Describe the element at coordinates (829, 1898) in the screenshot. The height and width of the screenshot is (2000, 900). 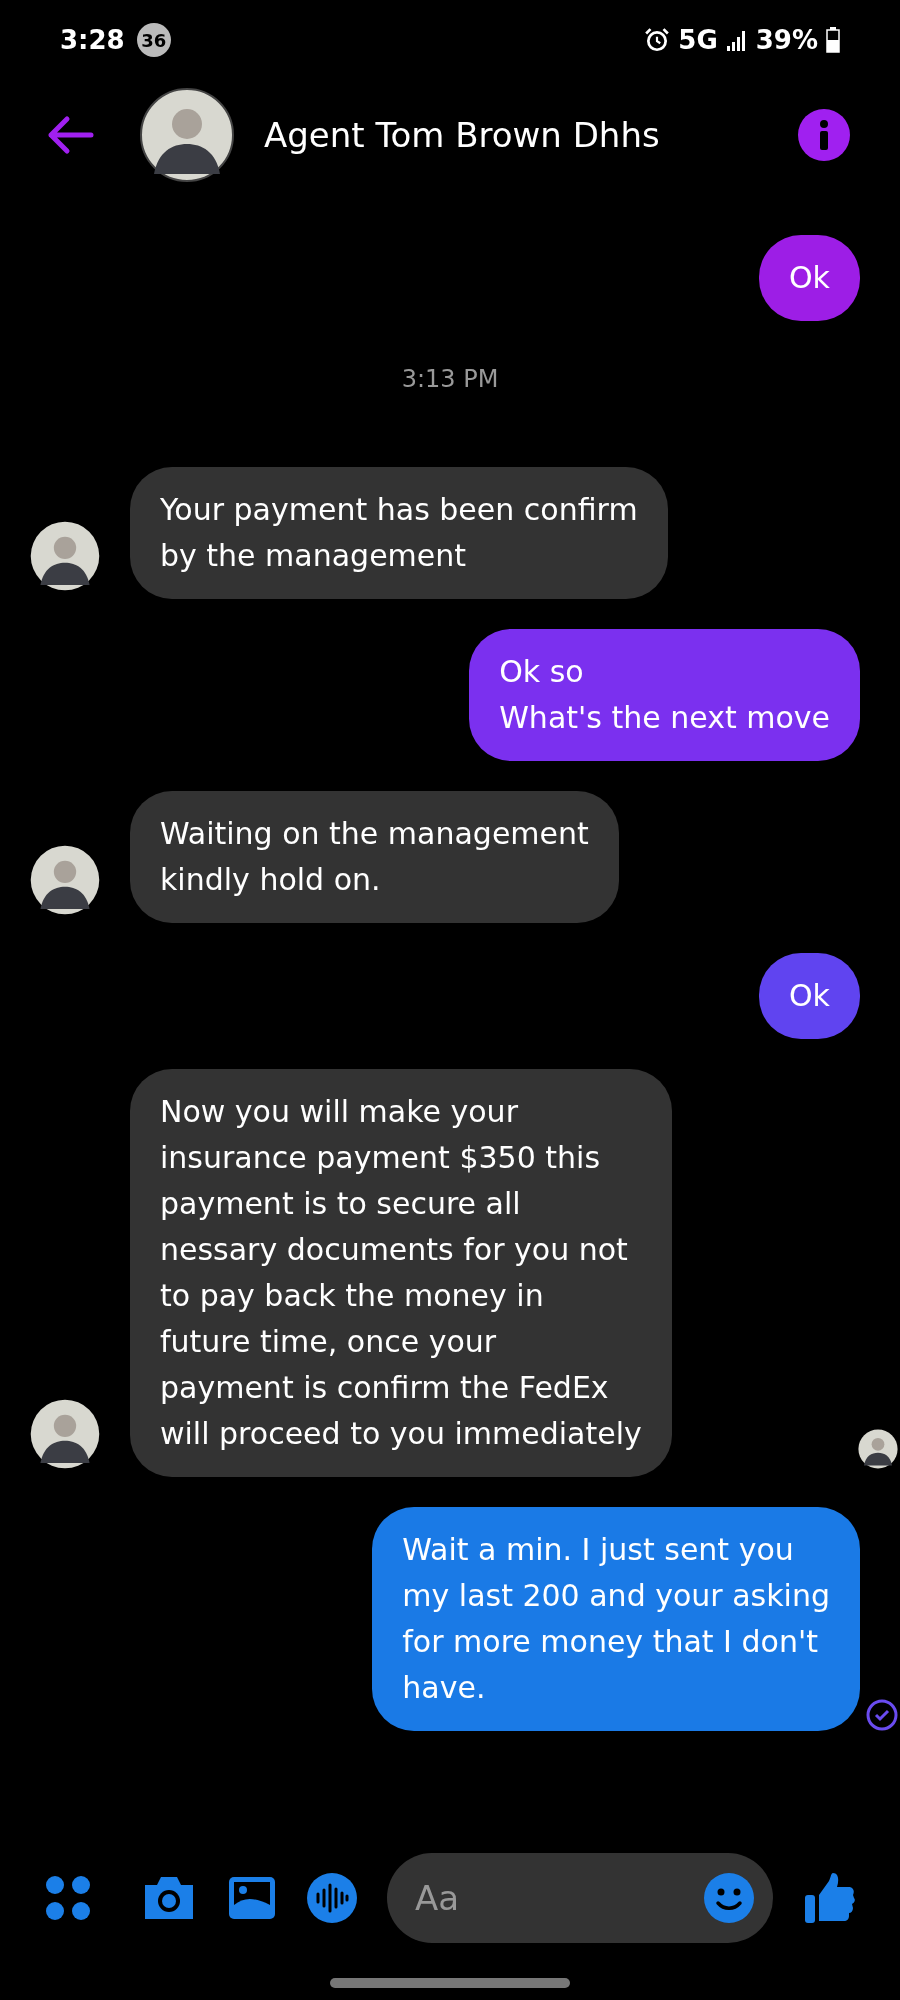
I see `thumbs-up-icon` at that location.